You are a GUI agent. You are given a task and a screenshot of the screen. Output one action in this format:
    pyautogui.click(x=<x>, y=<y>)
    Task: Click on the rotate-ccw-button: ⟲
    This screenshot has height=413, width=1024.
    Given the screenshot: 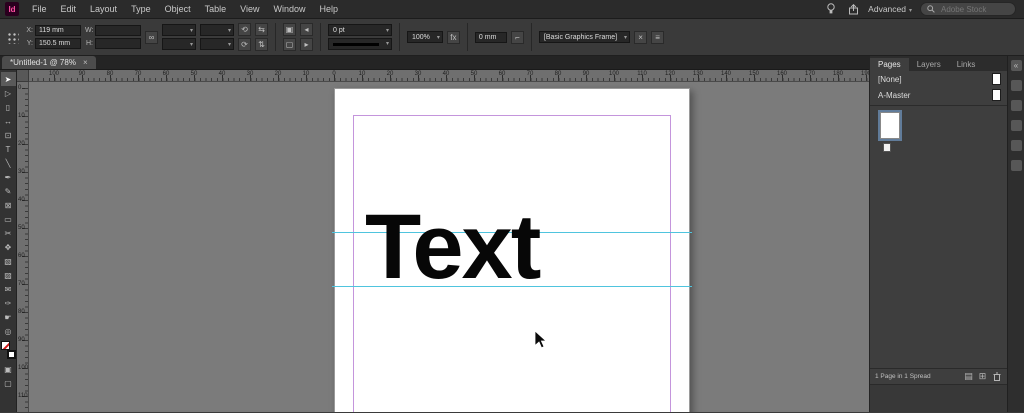 What is the action you would take?
    pyautogui.click(x=244, y=29)
    